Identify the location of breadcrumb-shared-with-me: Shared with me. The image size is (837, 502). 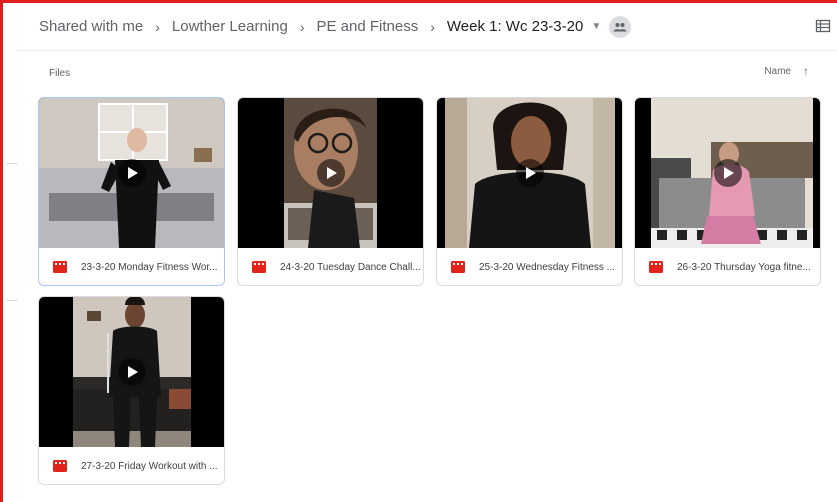
(91, 26).